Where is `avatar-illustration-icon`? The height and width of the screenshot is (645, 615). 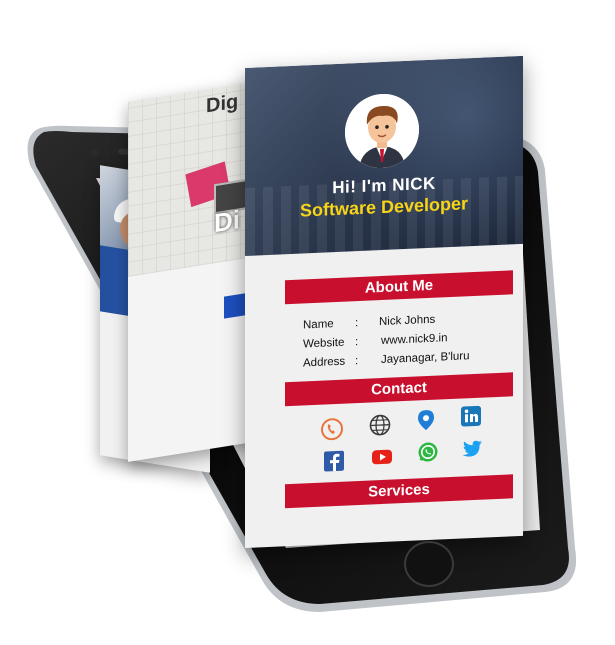 avatar-illustration-icon is located at coordinates (382, 131).